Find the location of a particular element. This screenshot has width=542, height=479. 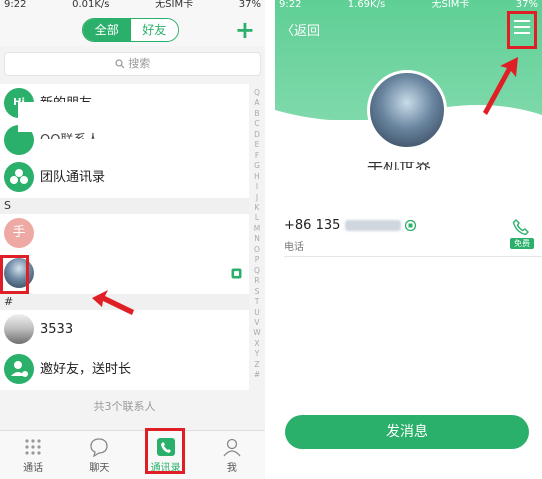

free-badge: 免费 is located at coordinates (522, 243).